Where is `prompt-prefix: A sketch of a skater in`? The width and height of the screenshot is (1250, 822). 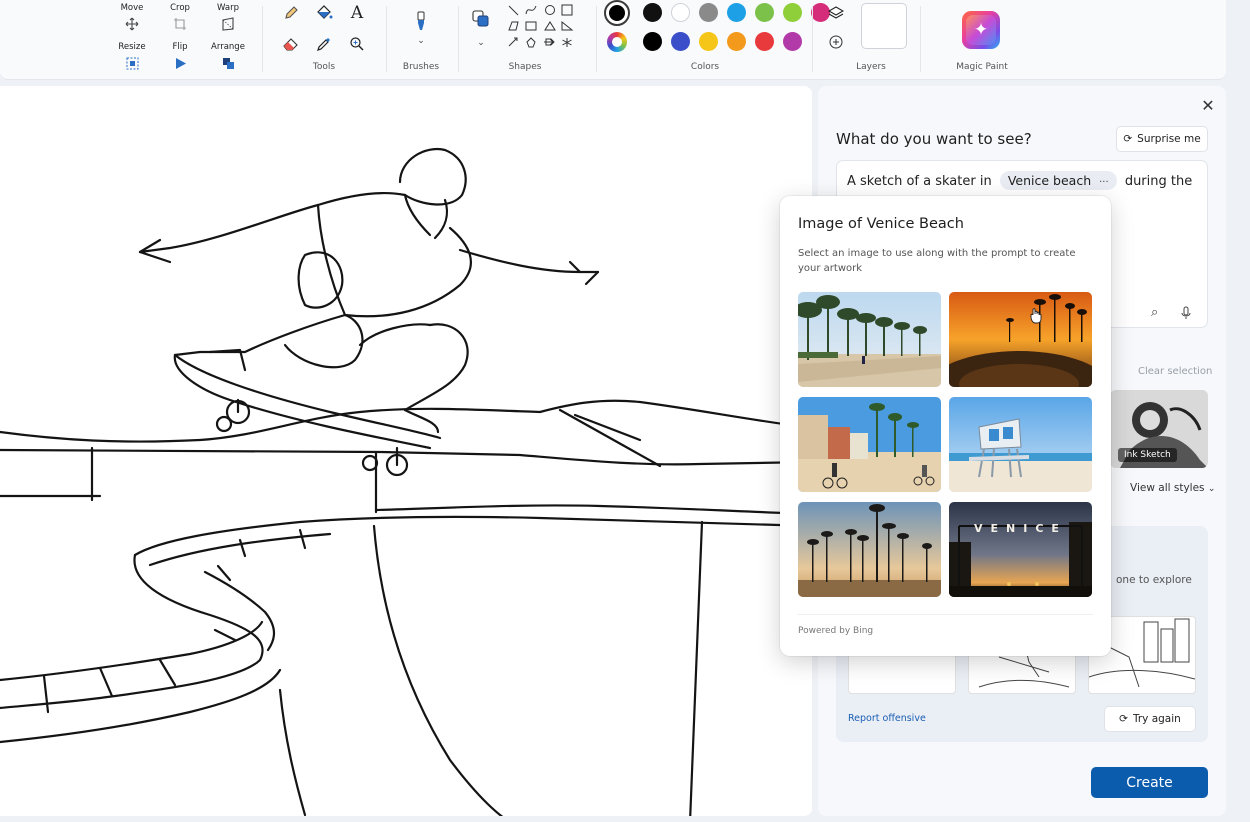 prompt-prefix: A sketch of a skater in is located at coordinates (919, 181).